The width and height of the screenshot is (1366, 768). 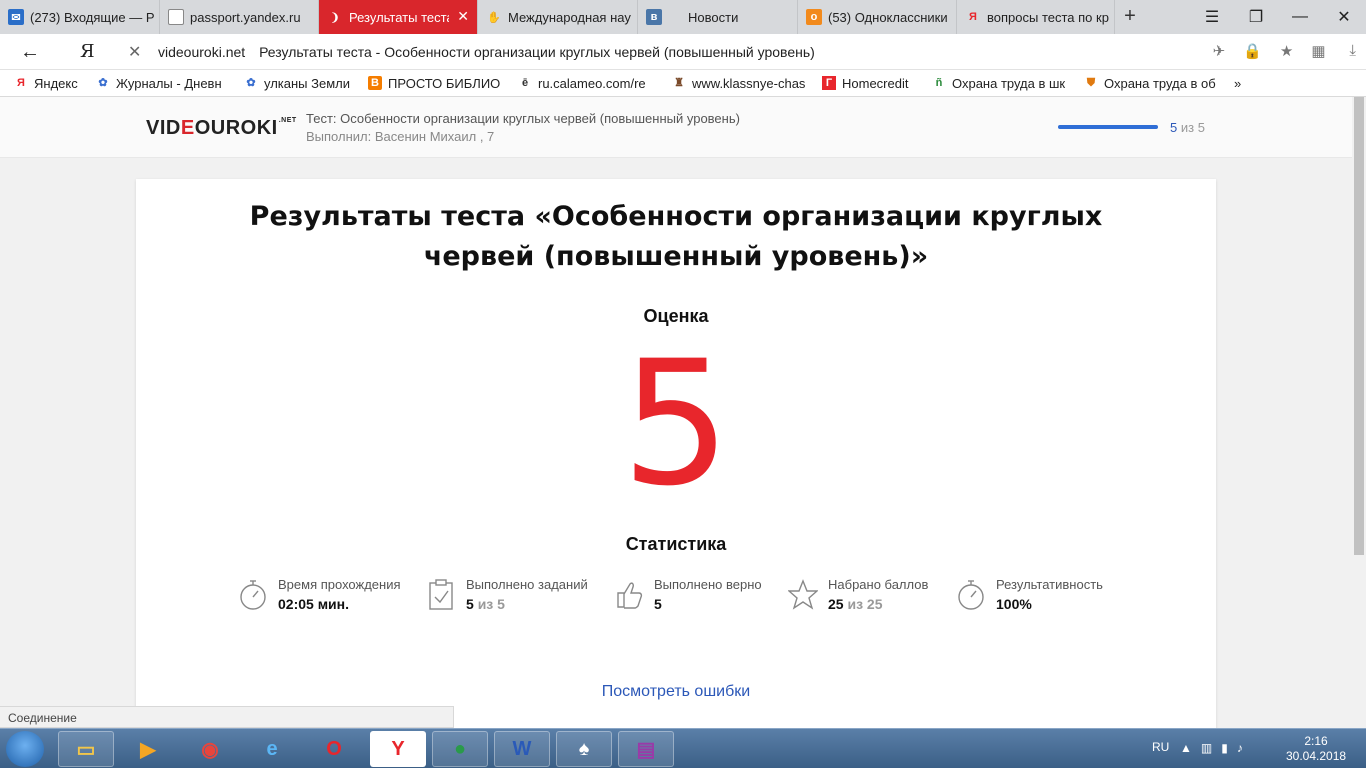 I want to click on bookmark-label: улканы Земли, so click(x=307, y=83).